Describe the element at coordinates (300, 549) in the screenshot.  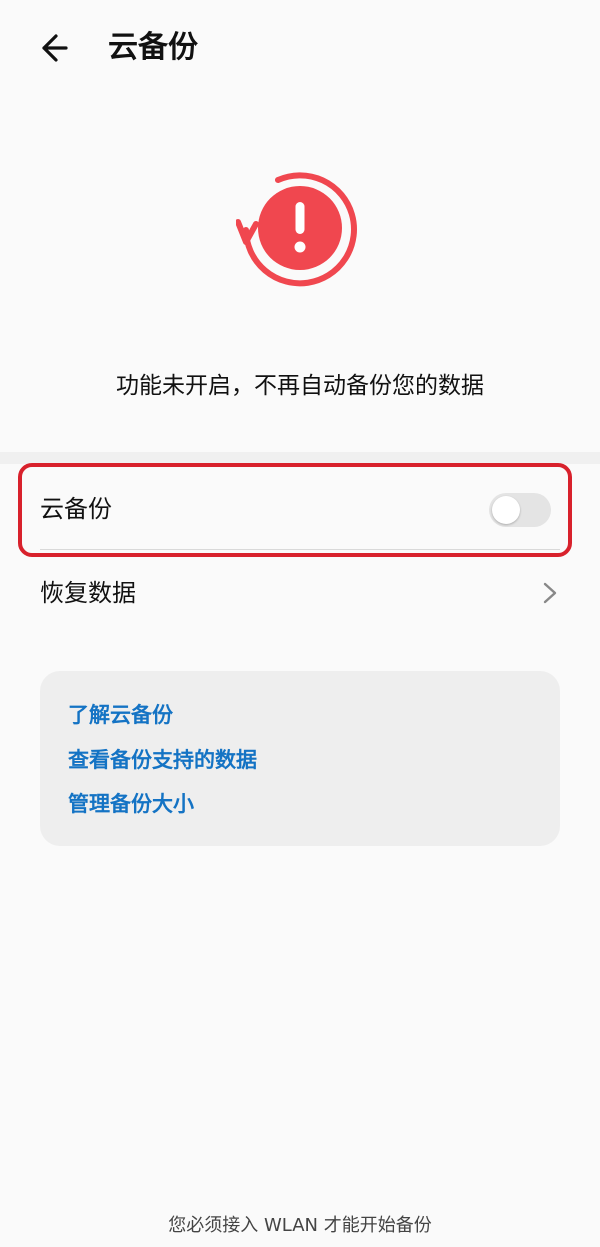
I see `row-divider` at that location.